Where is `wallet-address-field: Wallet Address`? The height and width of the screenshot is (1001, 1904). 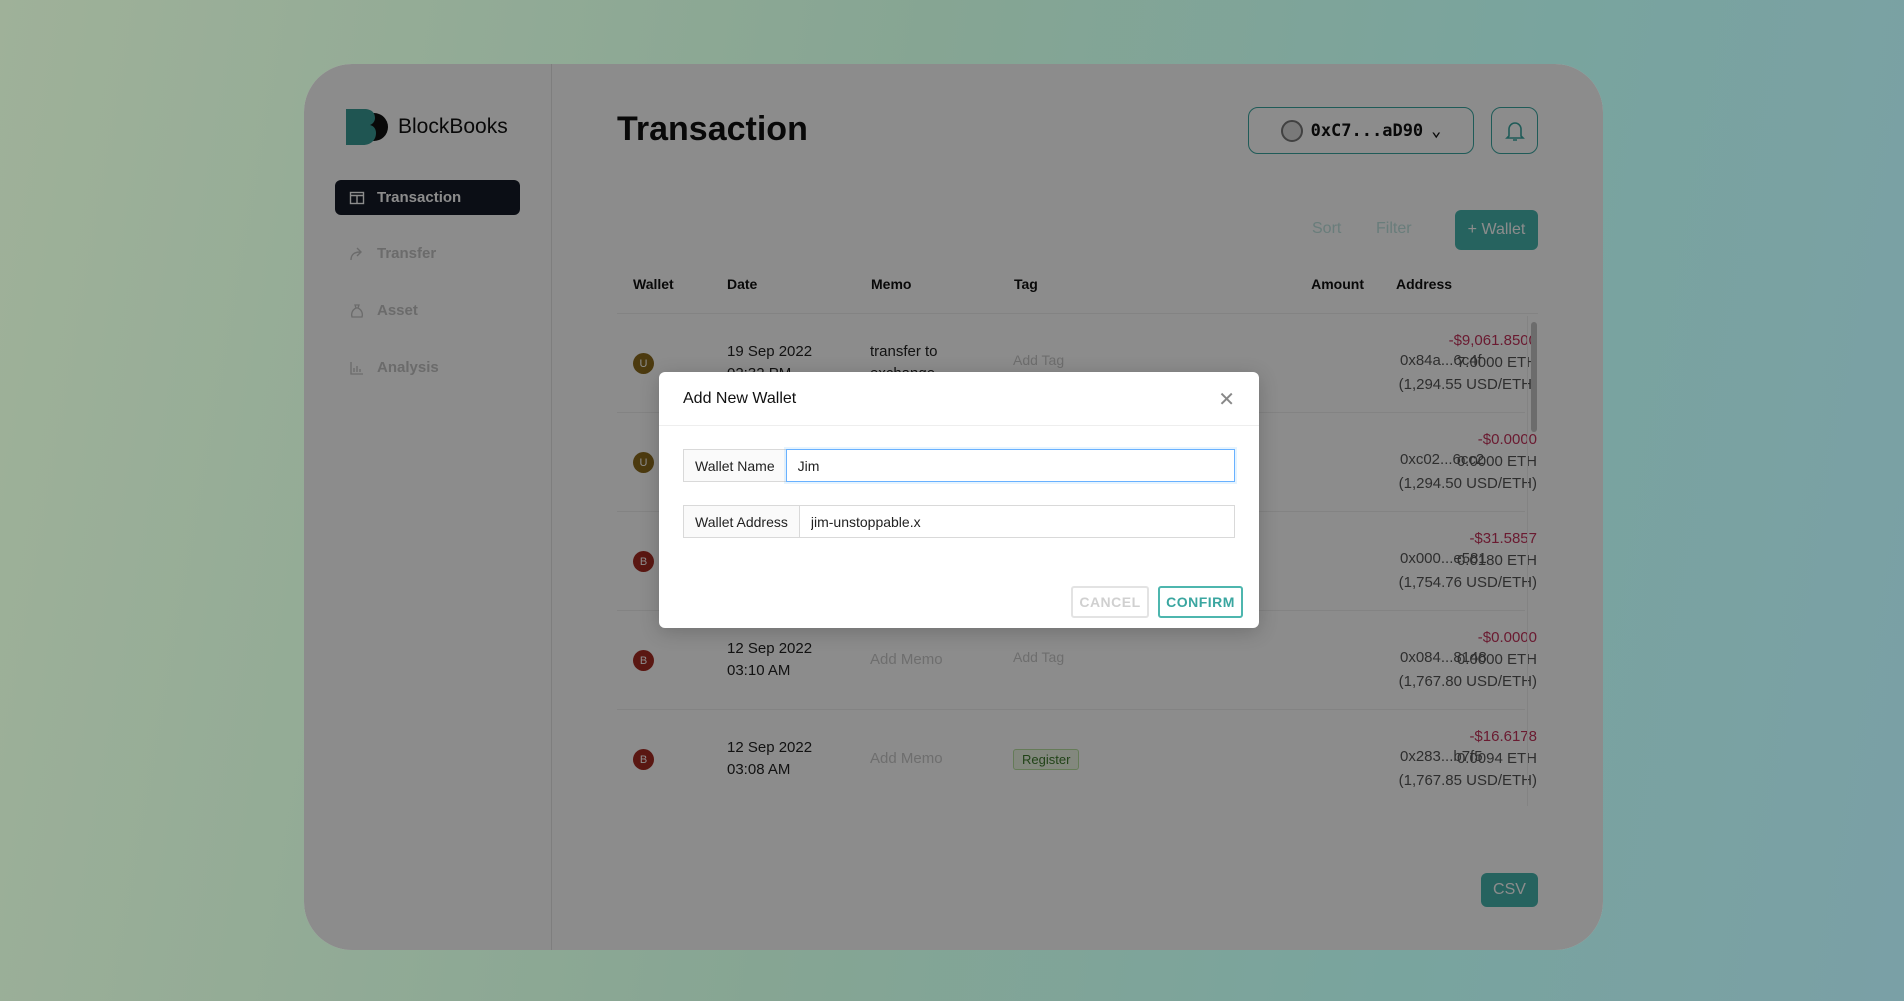 wallet-address-field: Wallet Address is located at coordinates (959, 521).